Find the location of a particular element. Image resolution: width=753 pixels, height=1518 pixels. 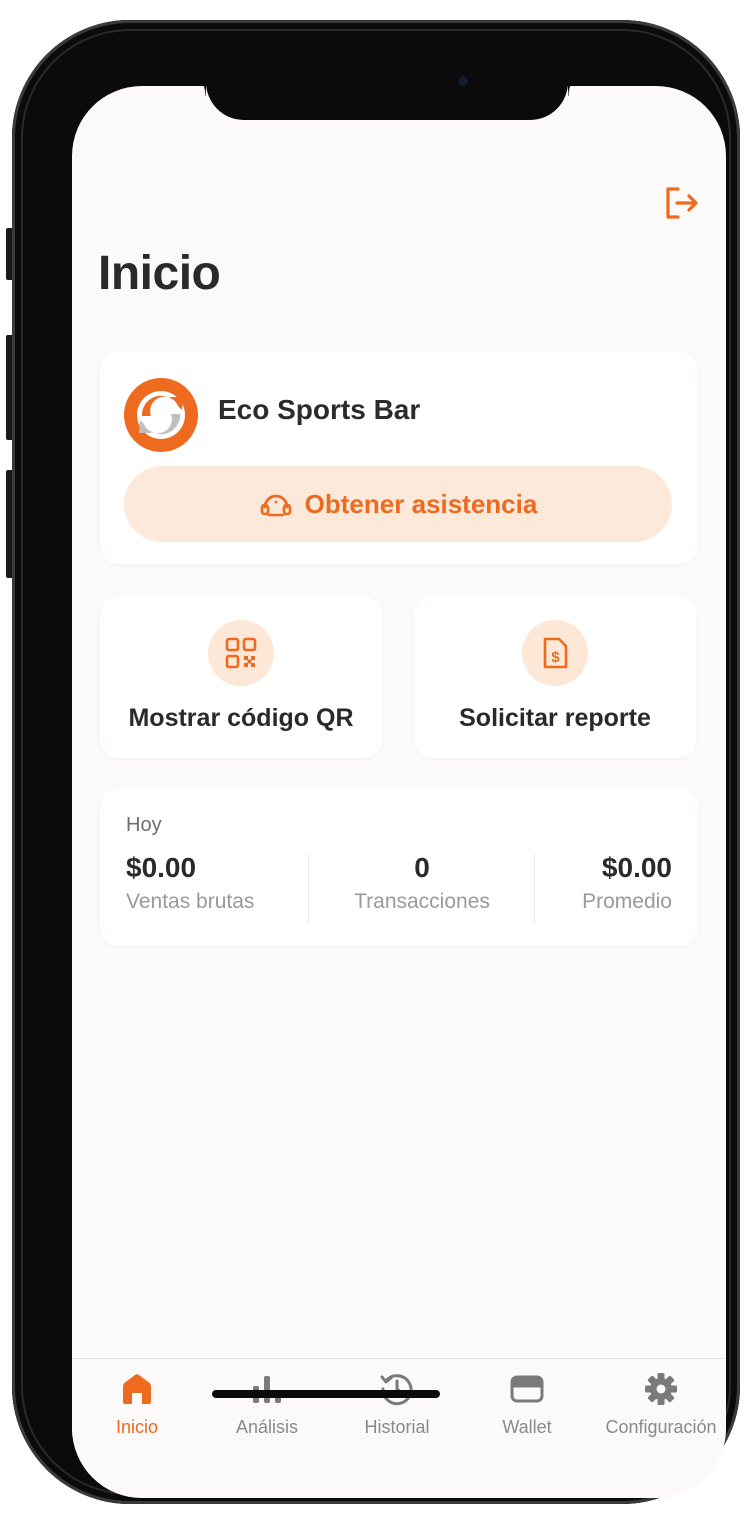

report-icon-circle: $ is located at coordinates (555, 653).